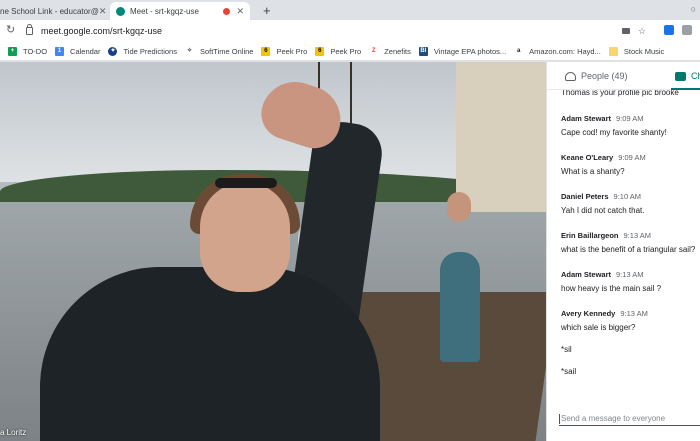  What do you see at coordinates (620, 93) in the screenshot?
I see `chat-message-text: Thomas is your profile pic brooke` at bounding box center [620, 93].